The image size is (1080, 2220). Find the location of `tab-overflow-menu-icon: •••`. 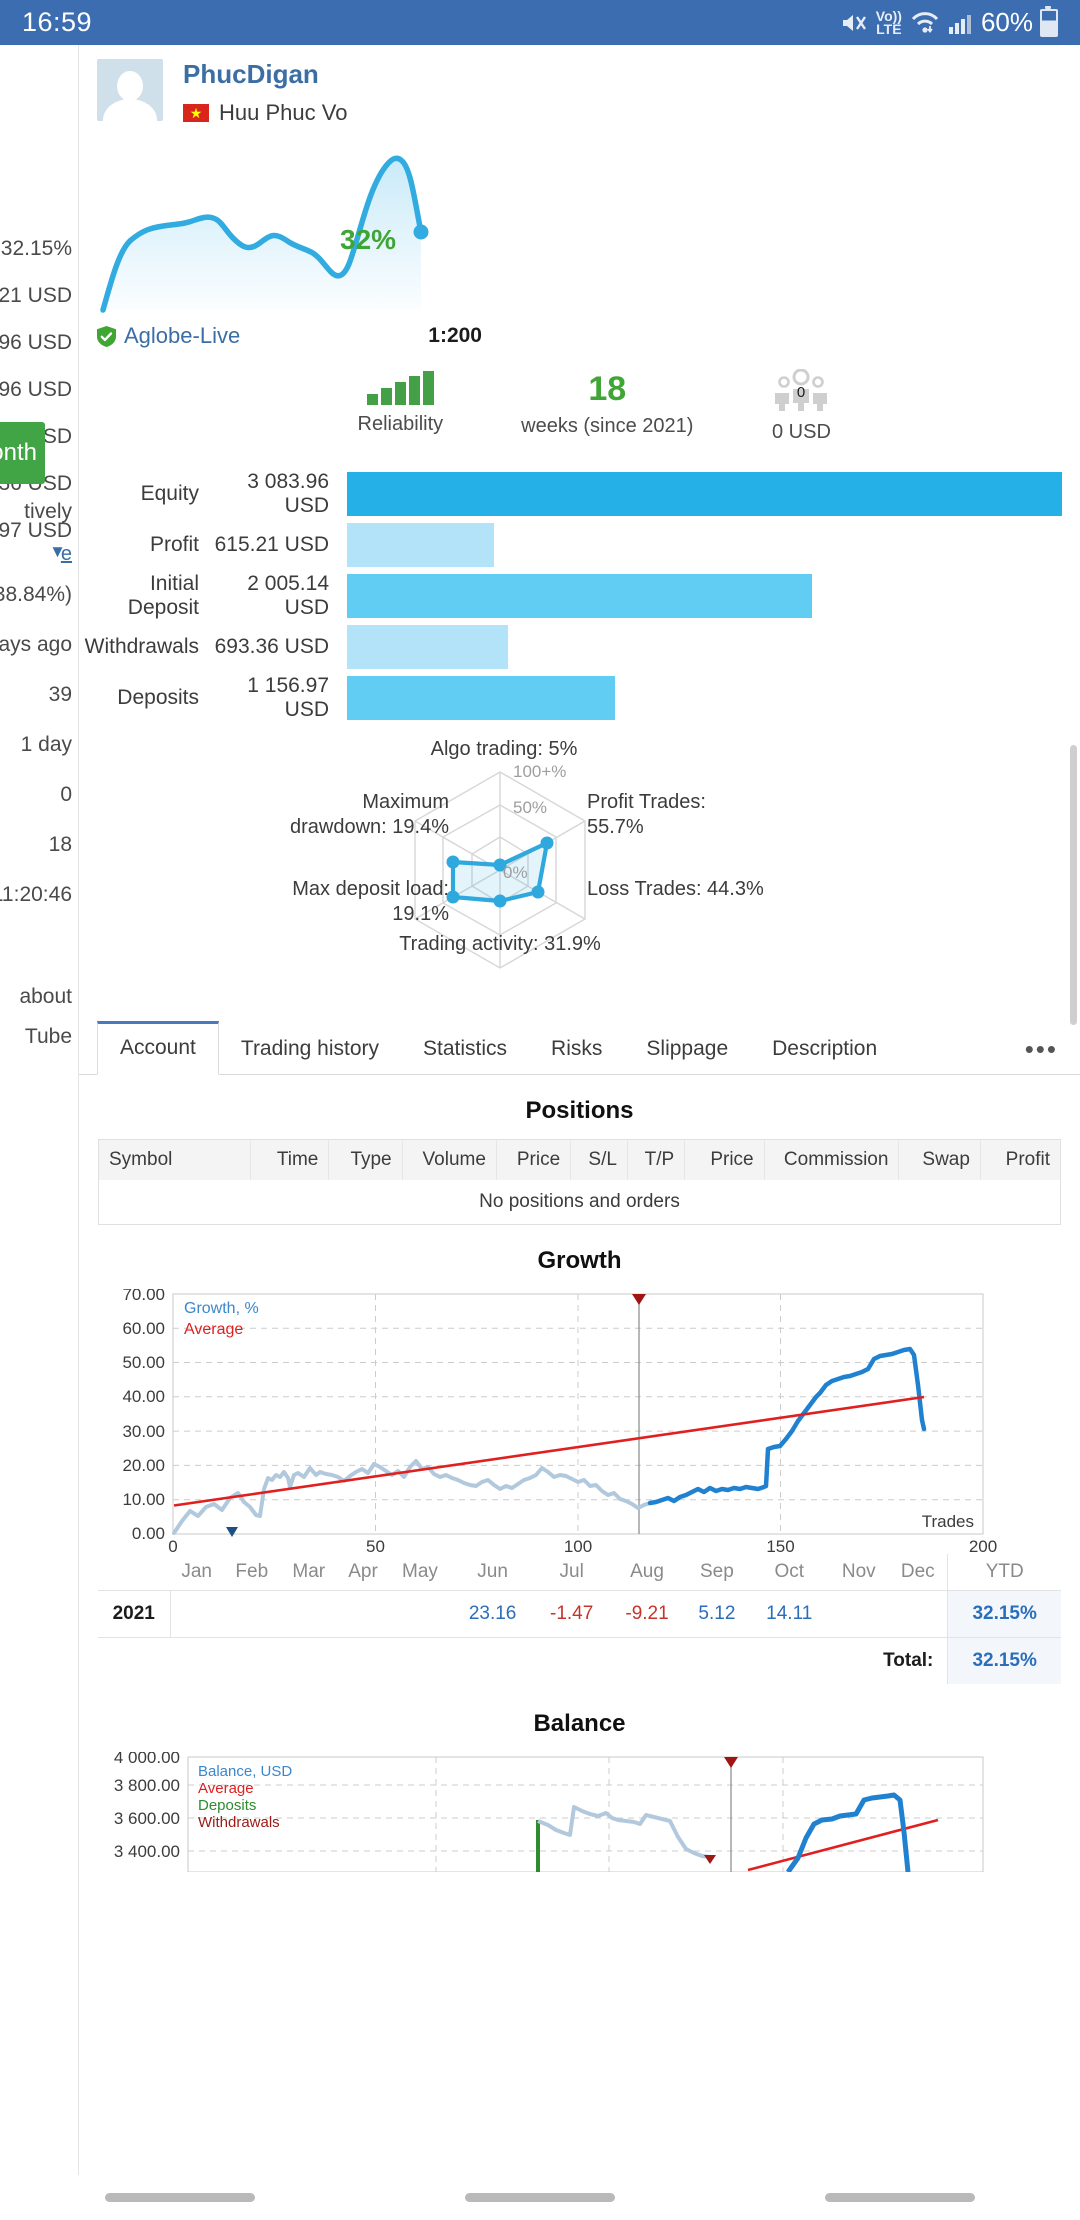

tab-overflow-menu-icon: ••• is located at coordinates (1052, 1049).